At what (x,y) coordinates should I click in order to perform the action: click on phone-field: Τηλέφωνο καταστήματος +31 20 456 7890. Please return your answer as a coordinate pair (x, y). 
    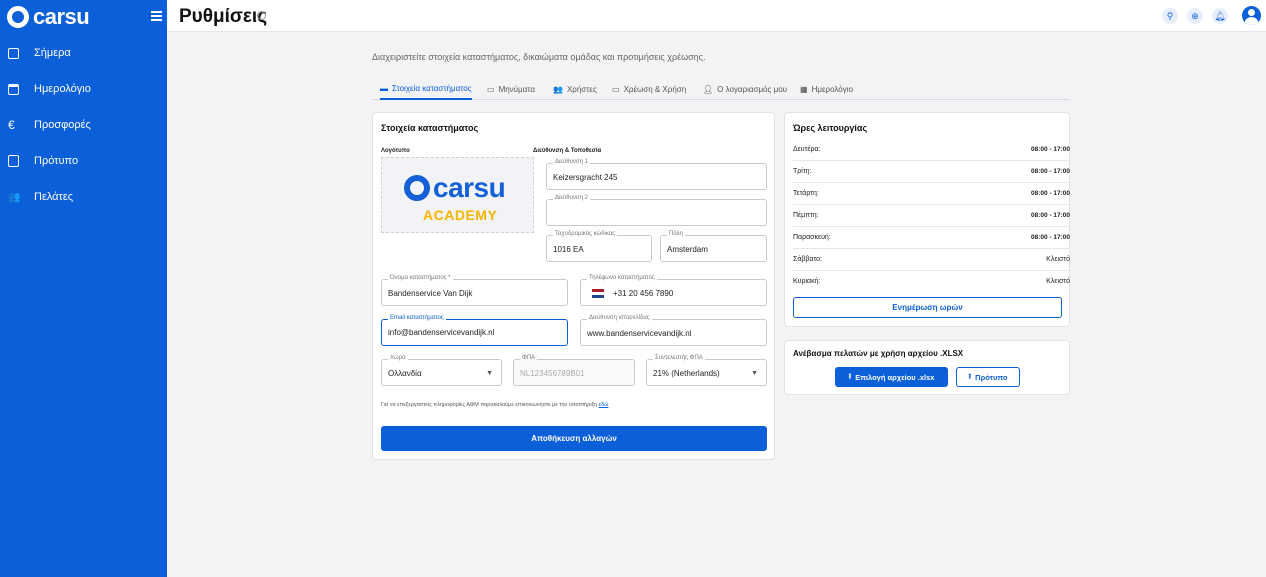
    Looking at the image, I should click on (673, 290).